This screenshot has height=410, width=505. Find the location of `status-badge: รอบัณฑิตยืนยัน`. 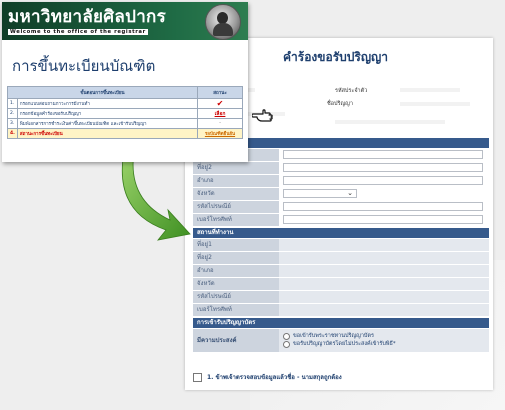

status-badge: รอบัณฑิตยืนยัน is located at coordinates (220, 134).